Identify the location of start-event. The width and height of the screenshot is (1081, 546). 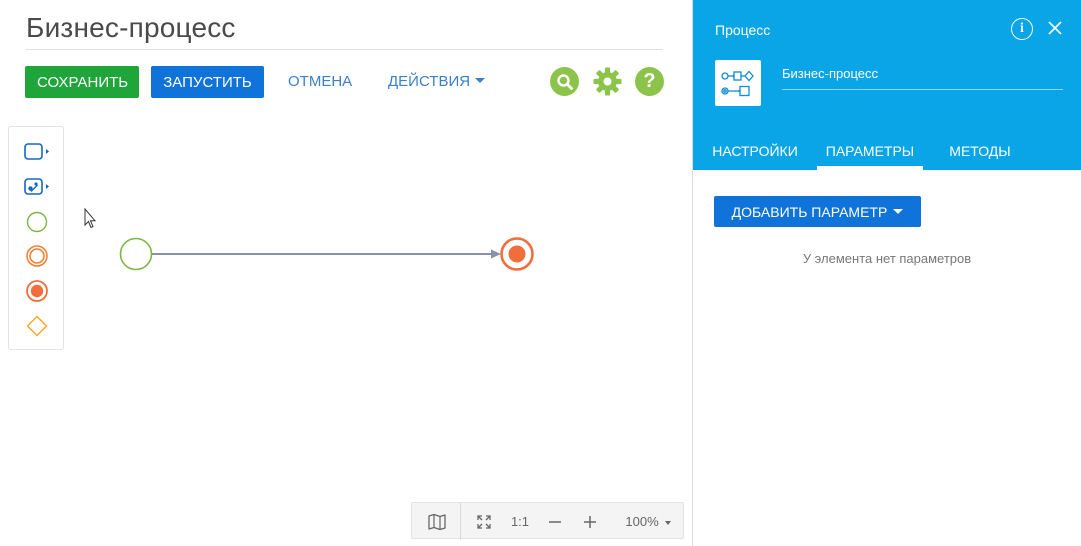
(136, 254).